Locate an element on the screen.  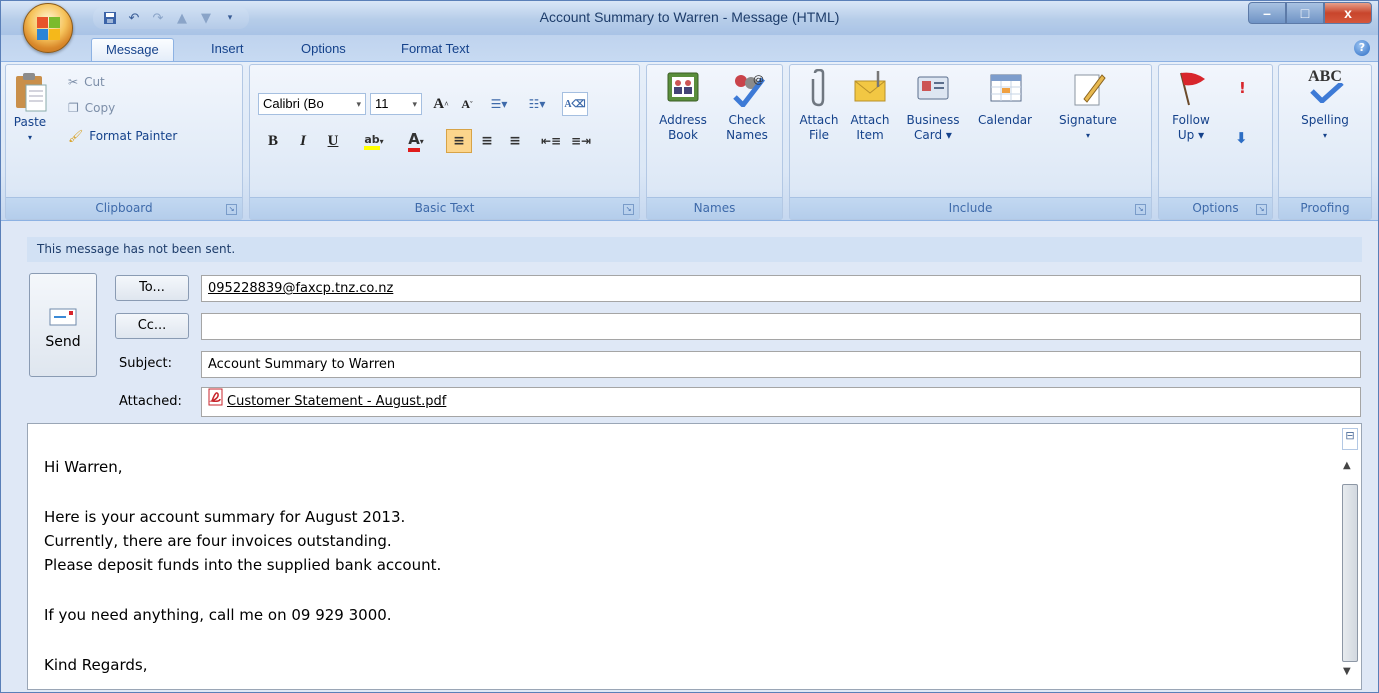
maximize-button: □ is located at coordinates (1305, 13).